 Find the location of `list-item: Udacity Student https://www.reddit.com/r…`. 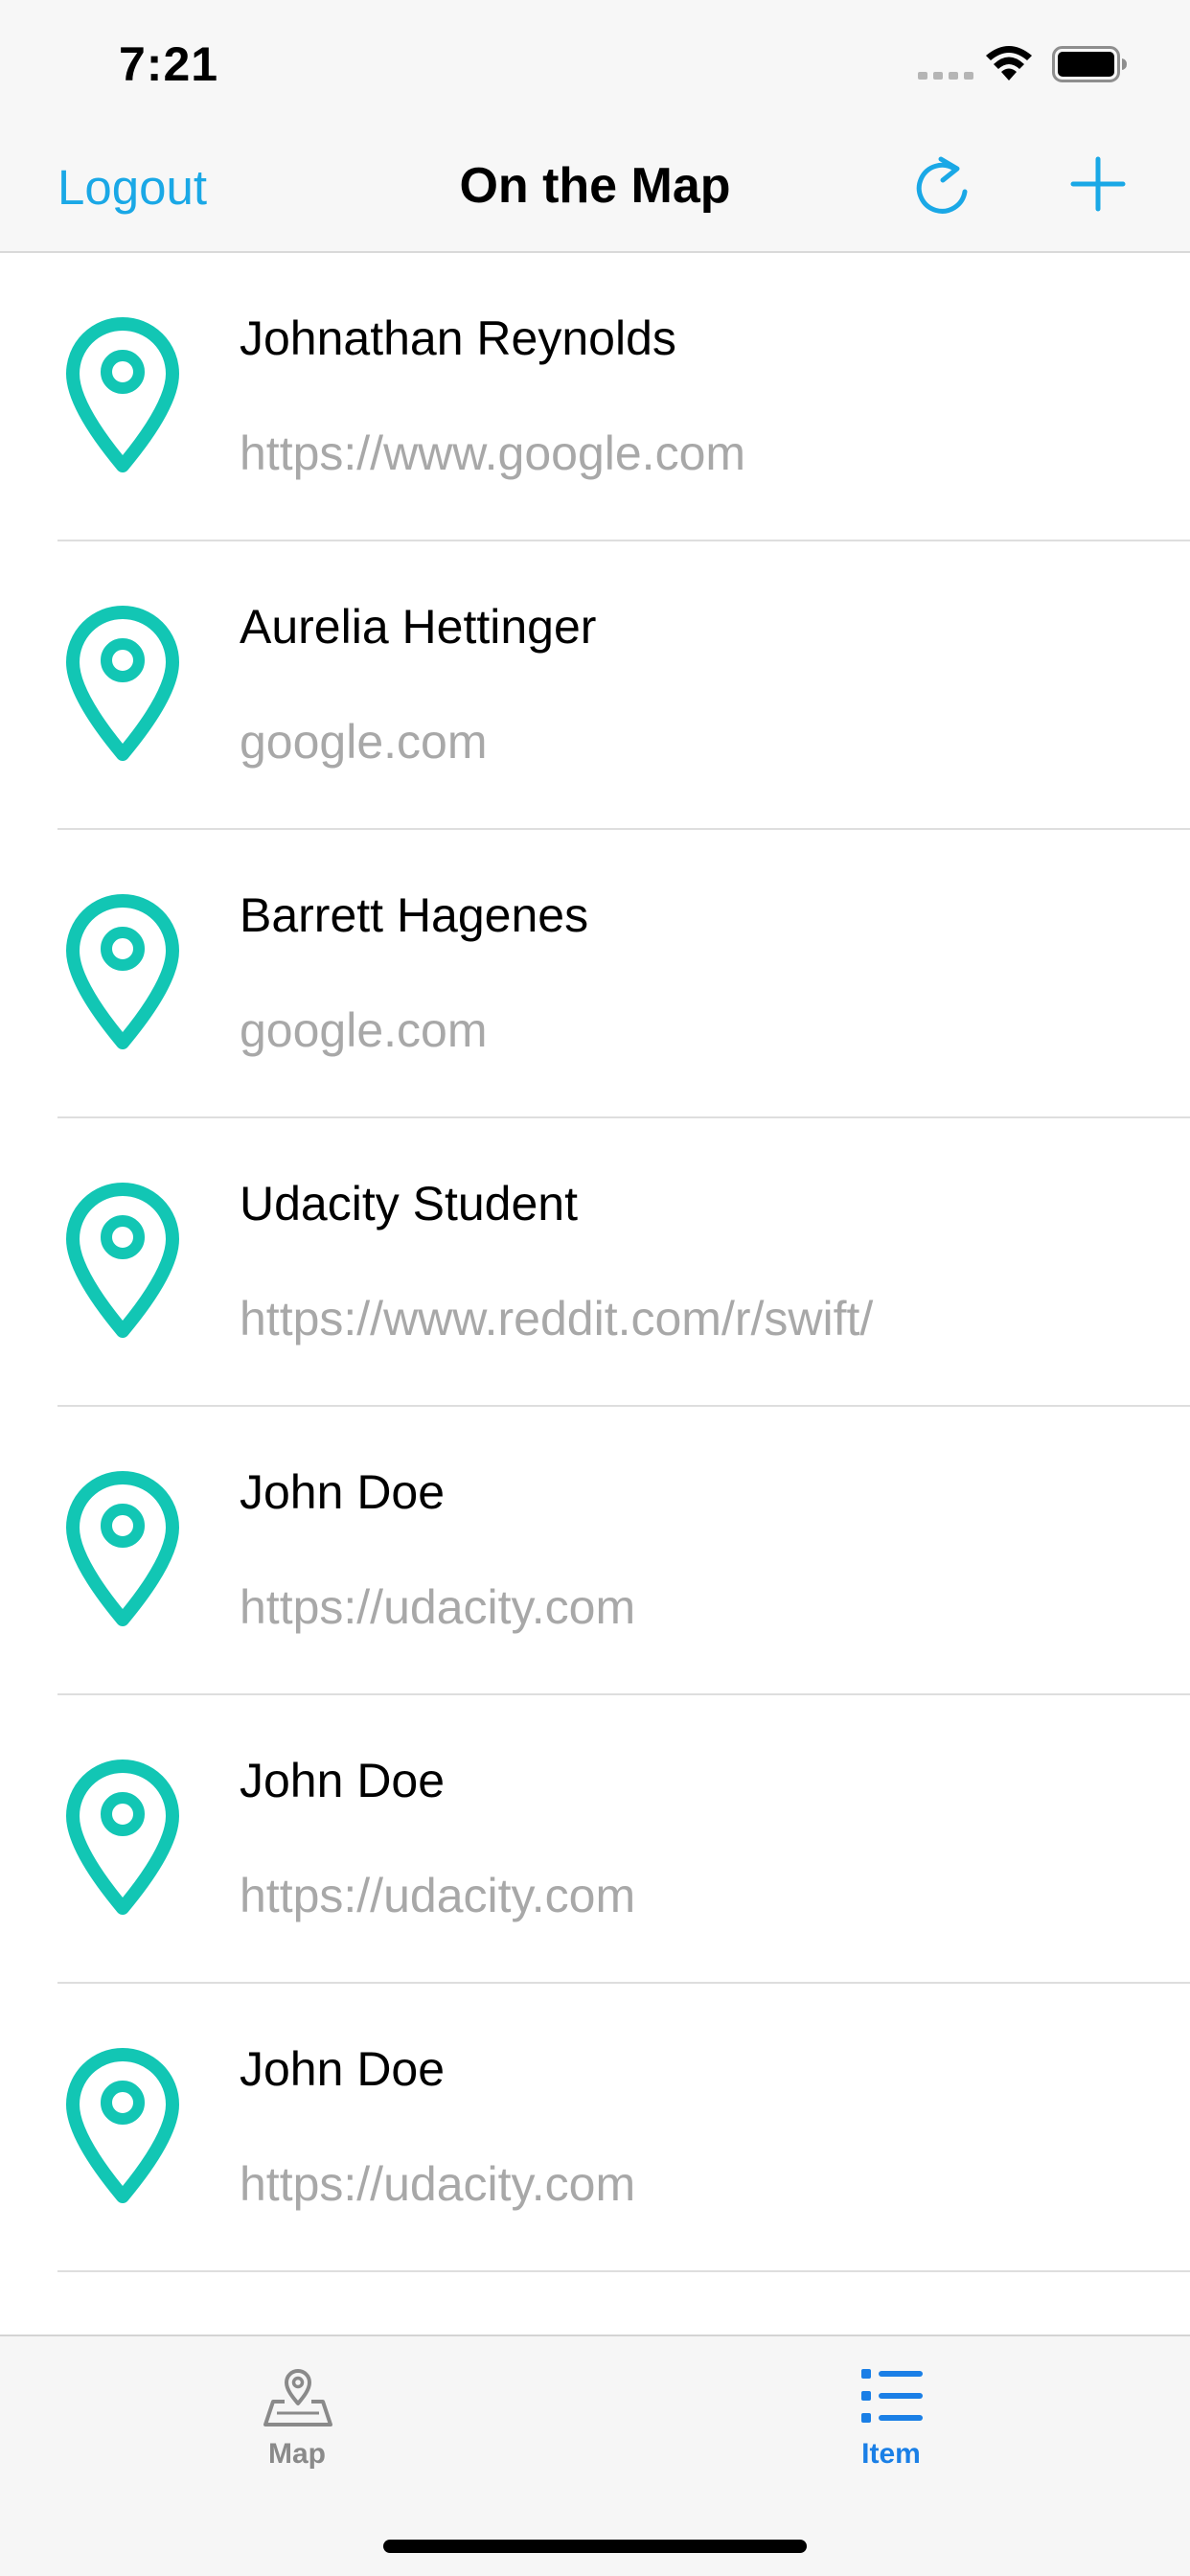

list-item: Udacity Student https://www.reddit.com/r… is located at coordinates (595, 1262).